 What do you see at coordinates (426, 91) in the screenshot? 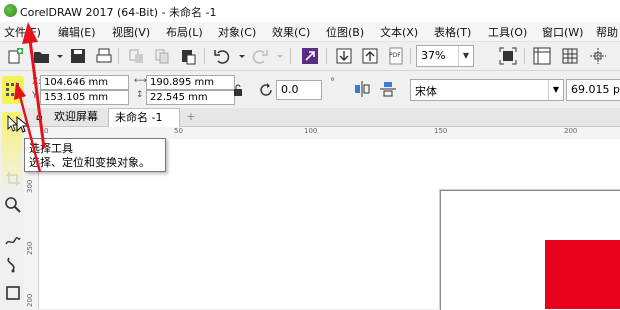
I see `font-family-value: 宋体` at bounding box center [426, 91].